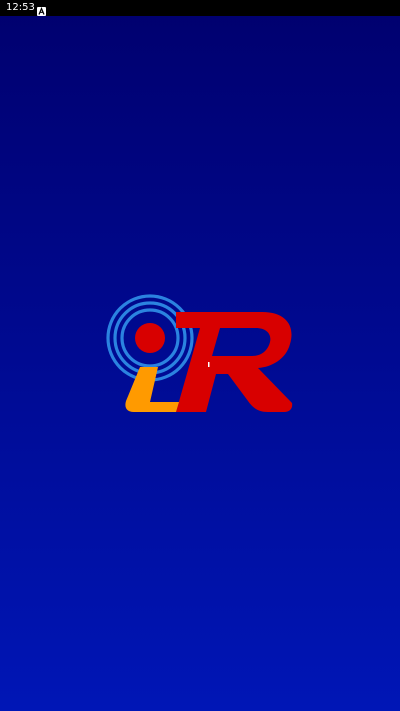 The image size is (400, 711). I want to click on status-time: 12:53, so click(20, 7).